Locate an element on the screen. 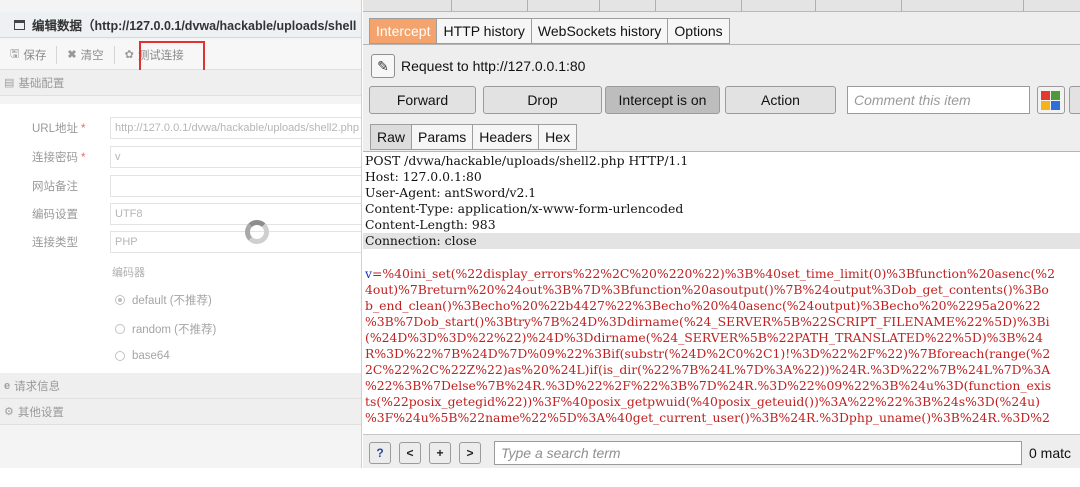 This screenshot has width=1080, height=487. tab-headers: Headers is located at coordinates (505, 137).